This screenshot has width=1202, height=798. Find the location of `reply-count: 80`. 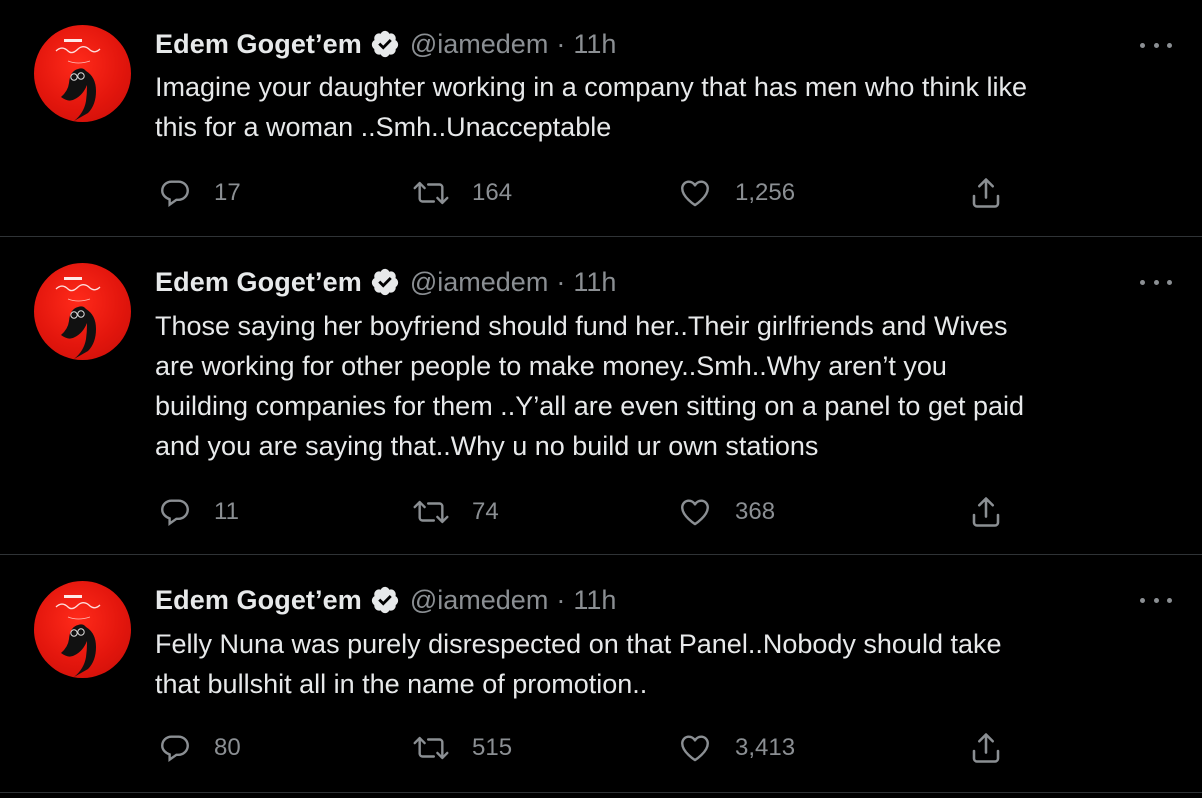

reply-count: 80 is located at coordinates (227, 747).